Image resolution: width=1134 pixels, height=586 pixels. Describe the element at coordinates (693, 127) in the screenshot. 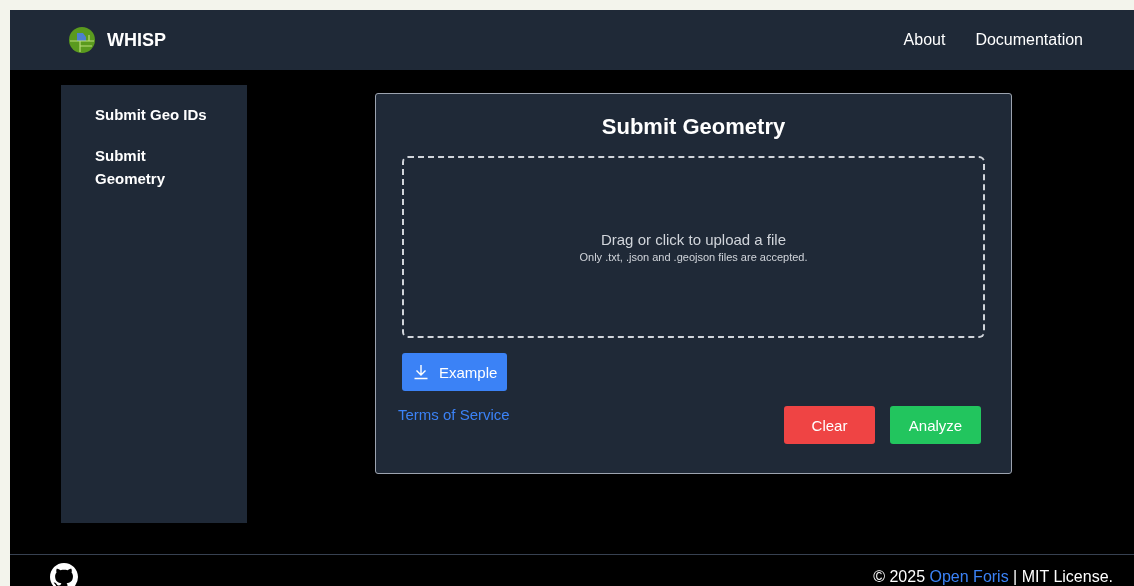

I see `form-title: Submit Geometry` at that location.